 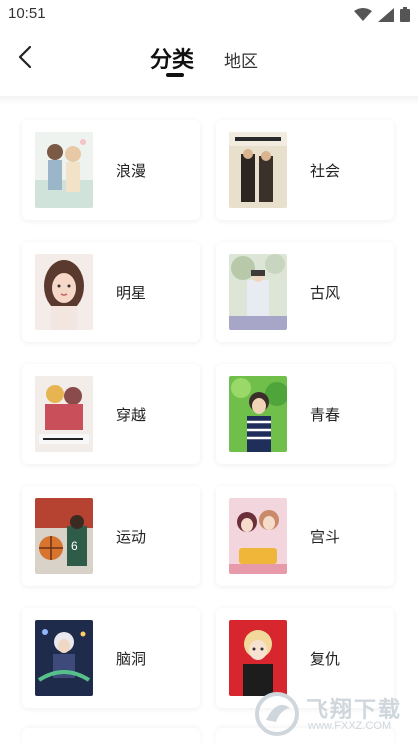 I want to click on celebrity-cover-image, so click(x=64, y=292).